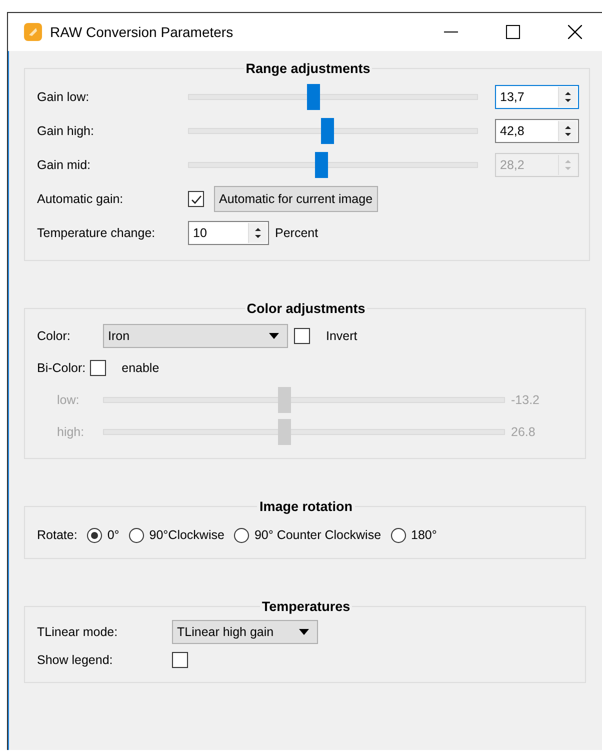 This screenshot has height=751, width=602. I want to click on spin-box: 10, so click(228, 233).